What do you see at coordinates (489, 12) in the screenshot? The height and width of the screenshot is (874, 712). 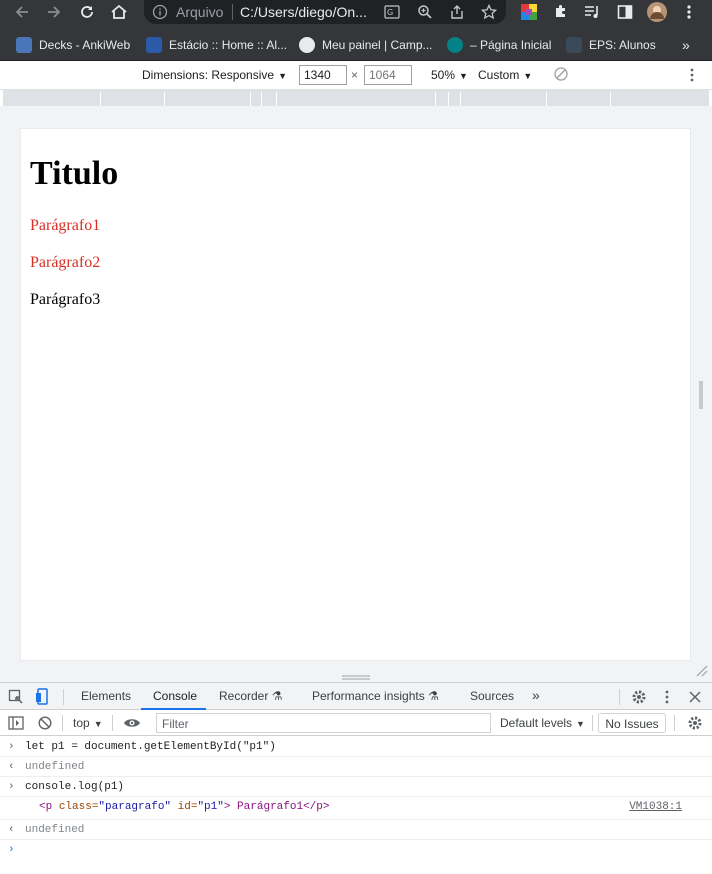 I see `bookmark-star-icon` at bounding box center [489, 12].